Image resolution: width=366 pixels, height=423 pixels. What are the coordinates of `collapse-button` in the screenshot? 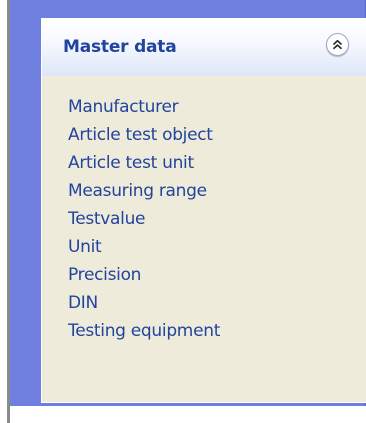 It's located at (337, 44).